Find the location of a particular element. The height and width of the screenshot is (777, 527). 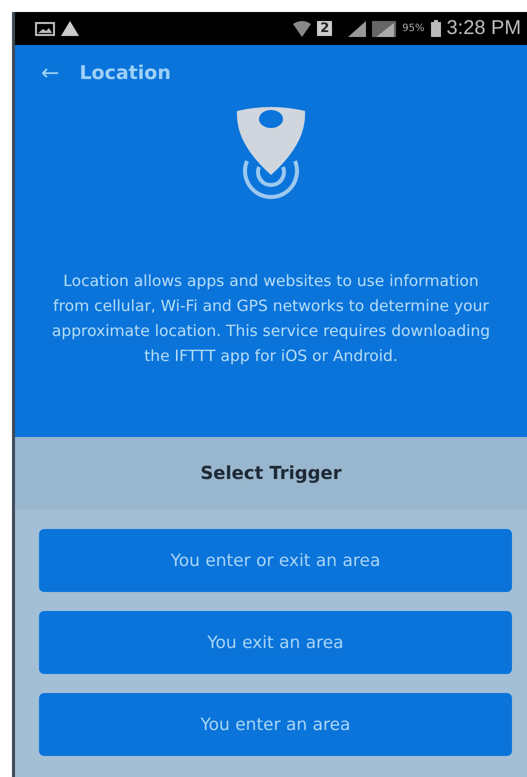

section-heading: Select Trigger is located at coordinates (271, 473).